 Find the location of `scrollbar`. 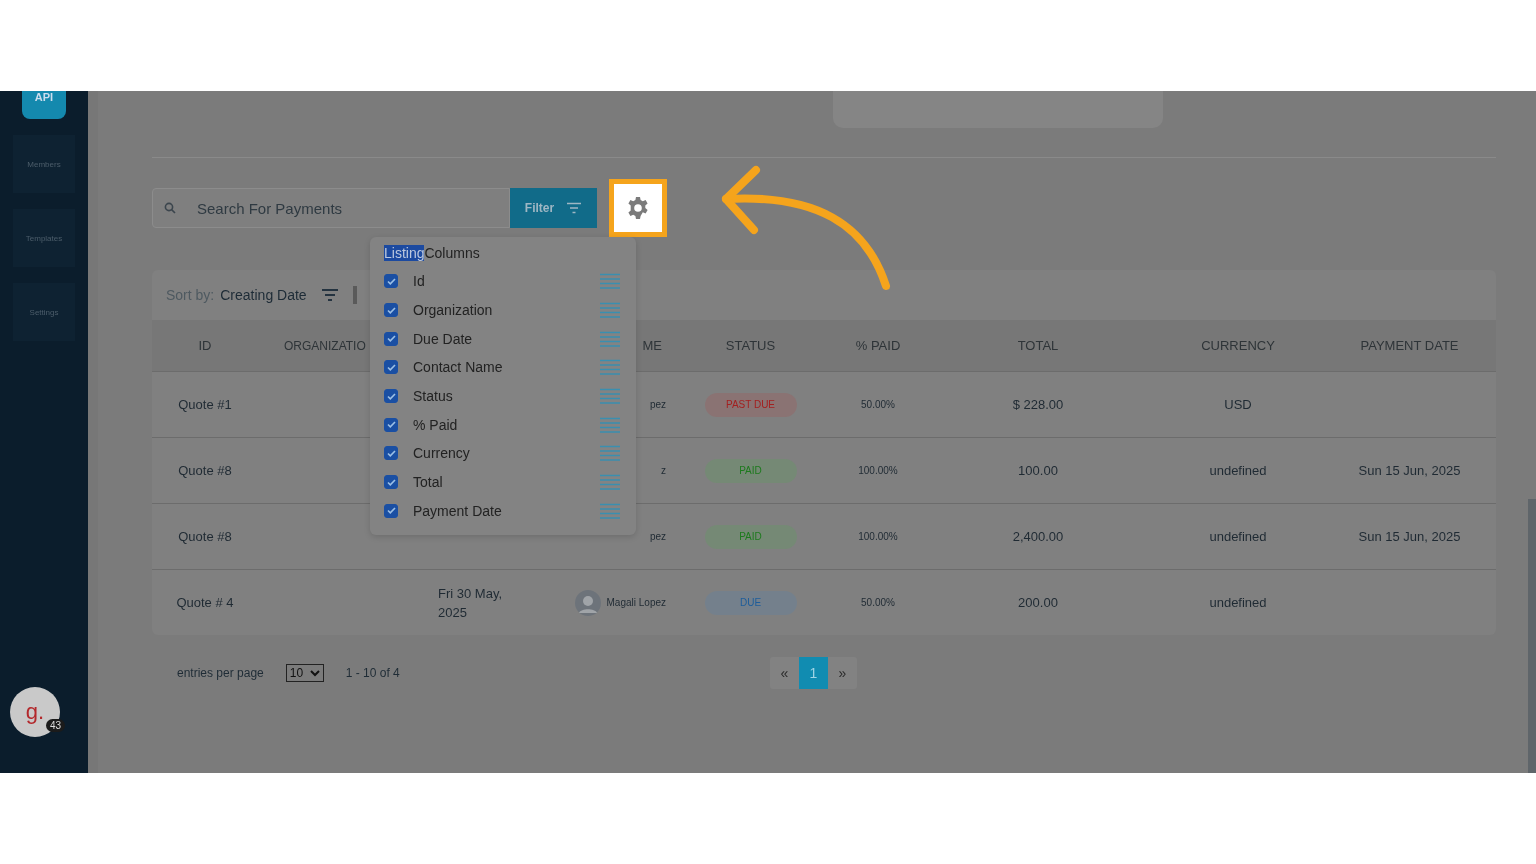

scrollbar is located at coordinates (1532, 636).